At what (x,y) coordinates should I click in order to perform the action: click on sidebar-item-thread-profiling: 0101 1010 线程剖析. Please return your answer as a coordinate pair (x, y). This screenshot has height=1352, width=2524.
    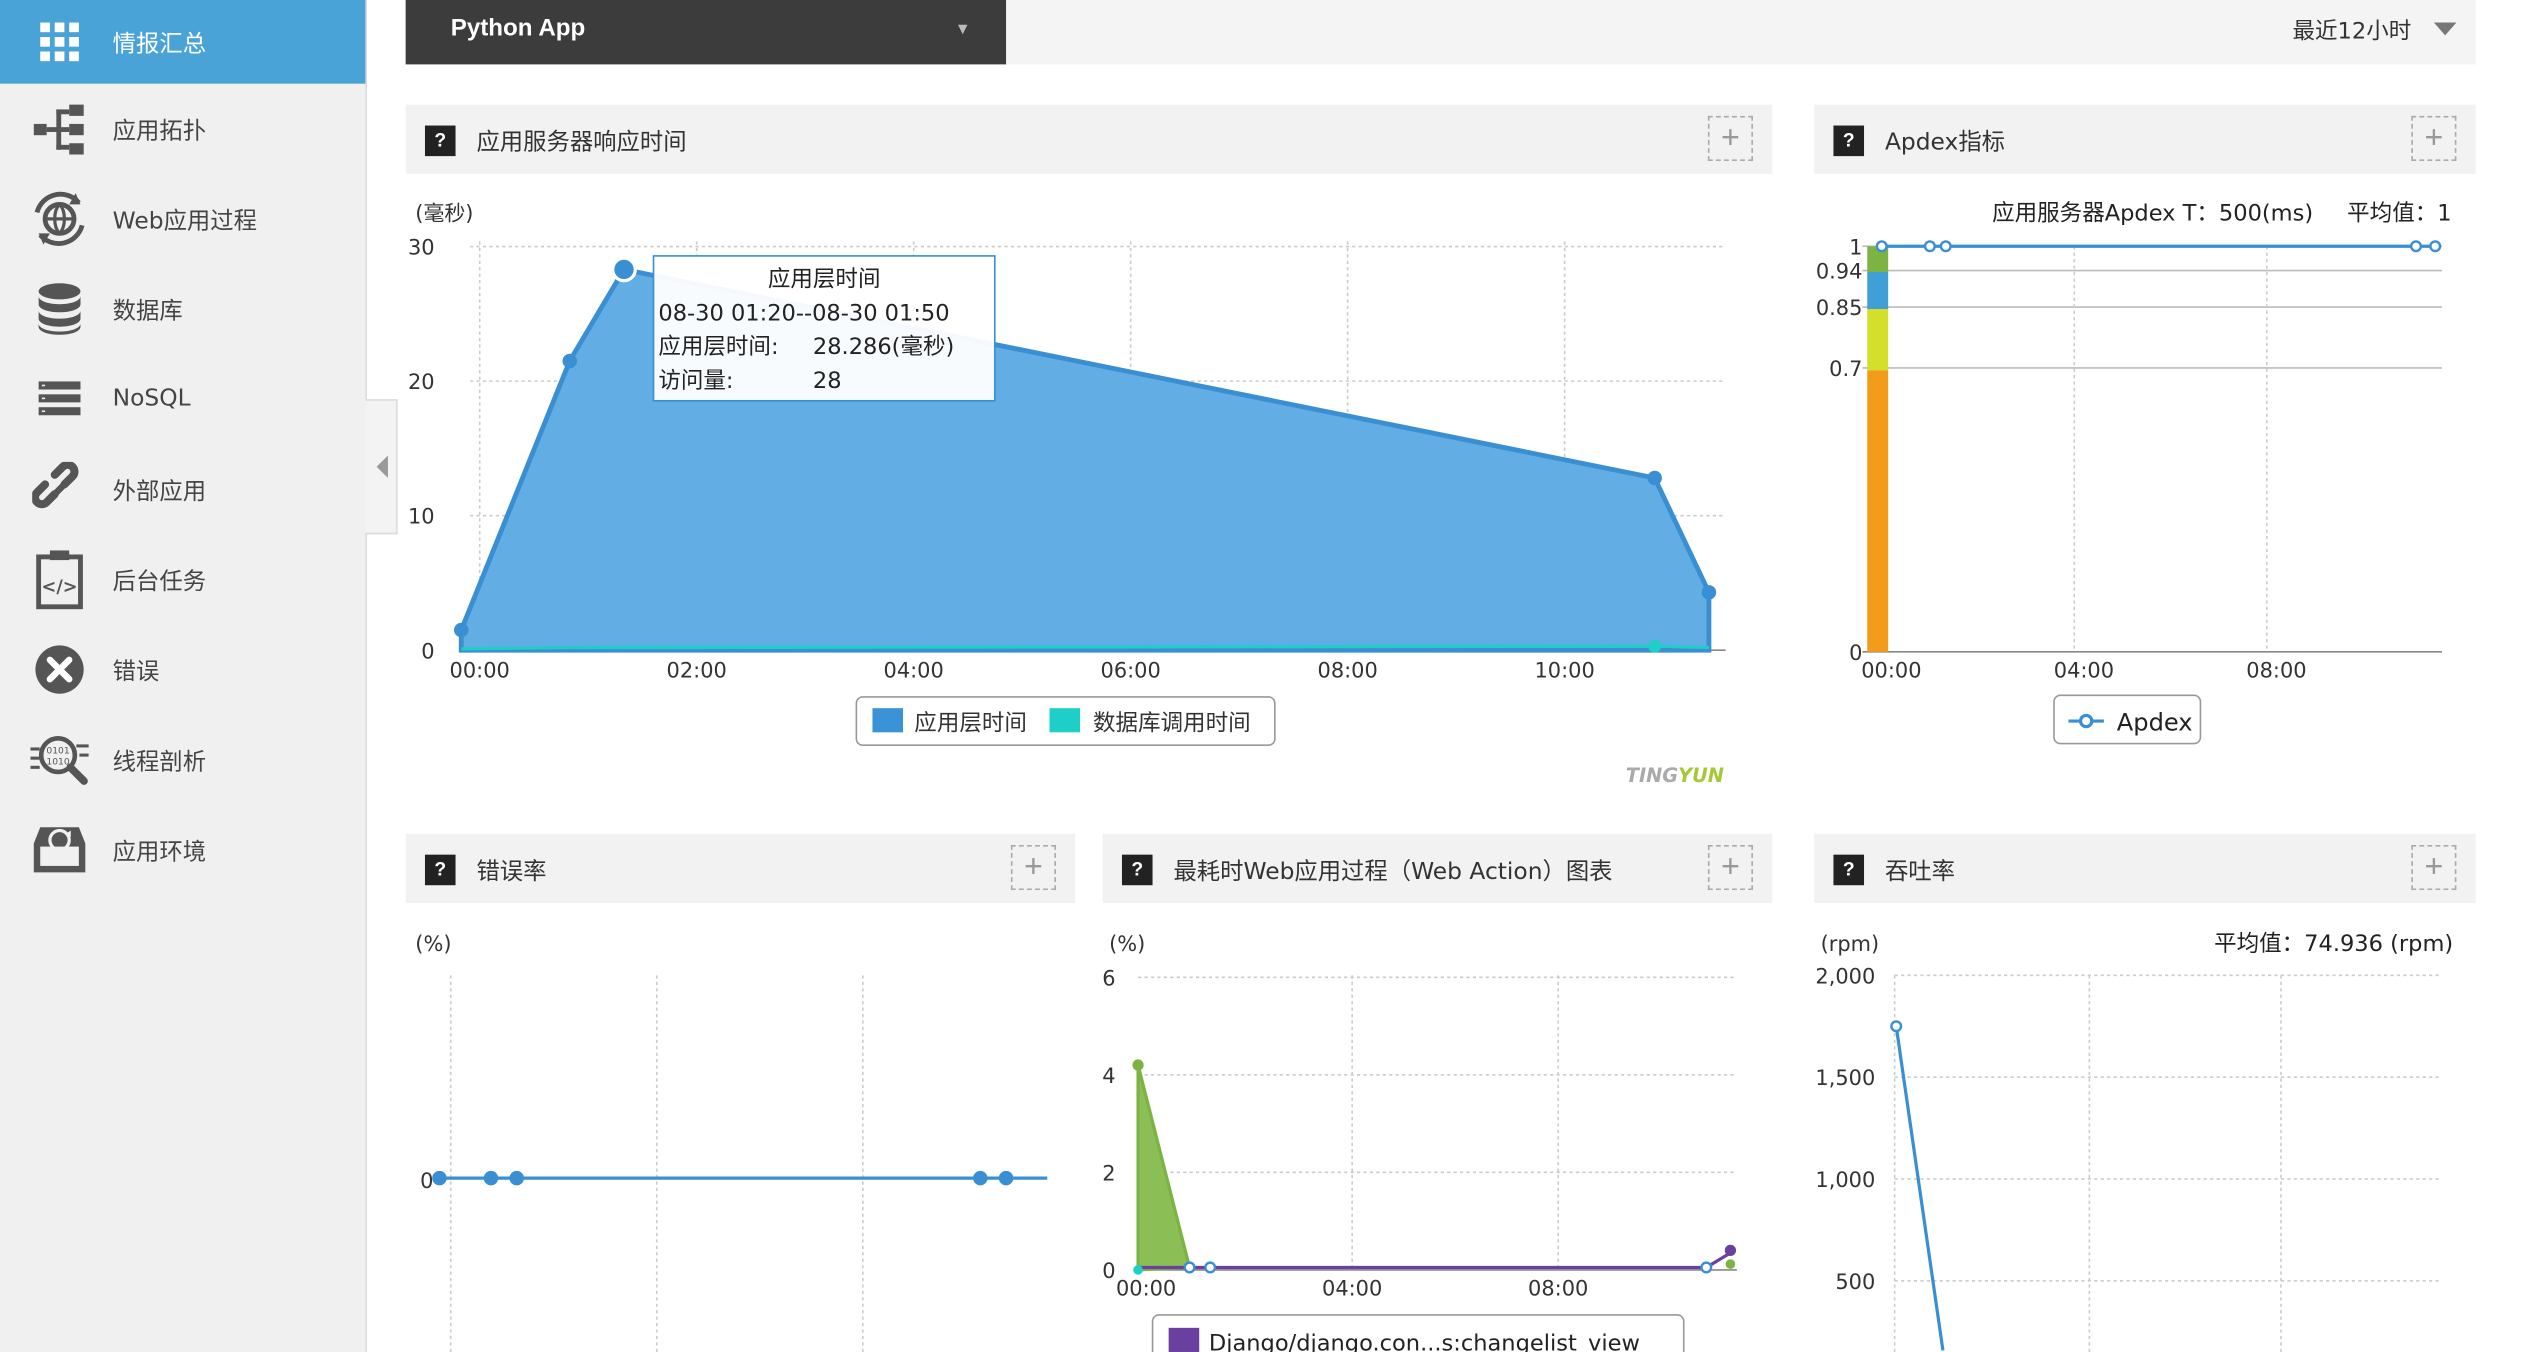
    Looking at the image, I should click on (182, 760).